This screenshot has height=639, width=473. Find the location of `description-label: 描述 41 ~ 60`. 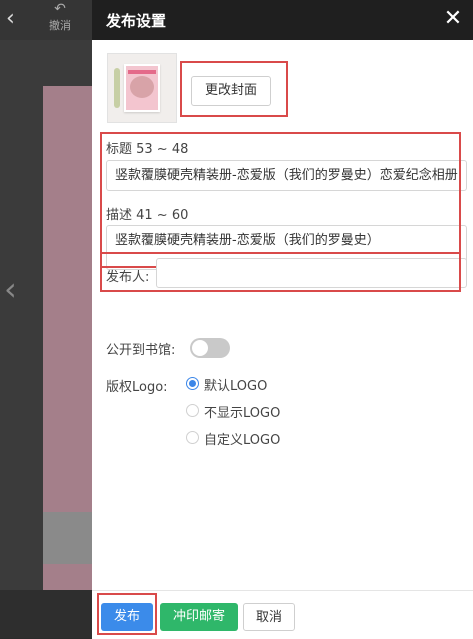

description-label: 描述 41 ~ 60 is located at coordinates (147, 215).